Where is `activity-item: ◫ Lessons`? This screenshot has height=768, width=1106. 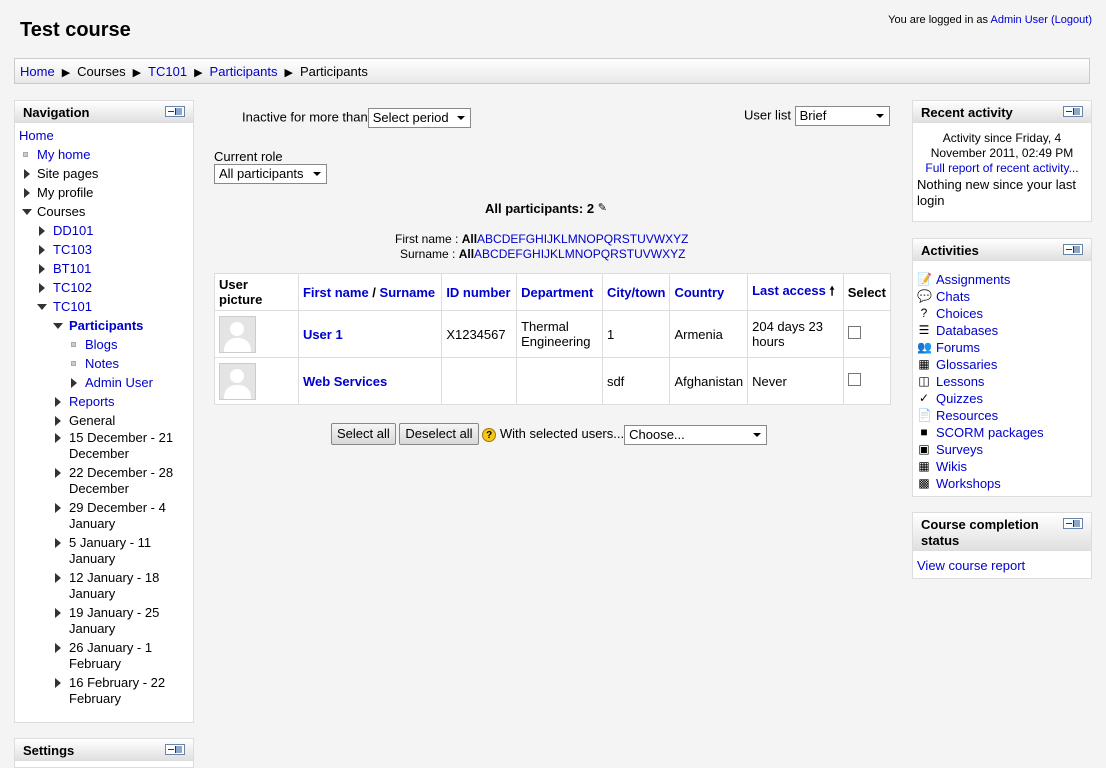
activity-item: ◫ Lessons is located at coordinates (1003, 381).